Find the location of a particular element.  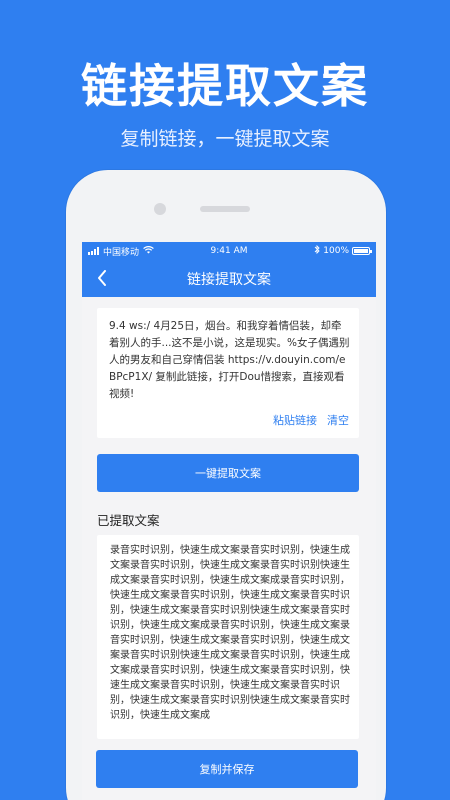

nav-bar: 链接提取文案 is located at coordinates (229, 278).